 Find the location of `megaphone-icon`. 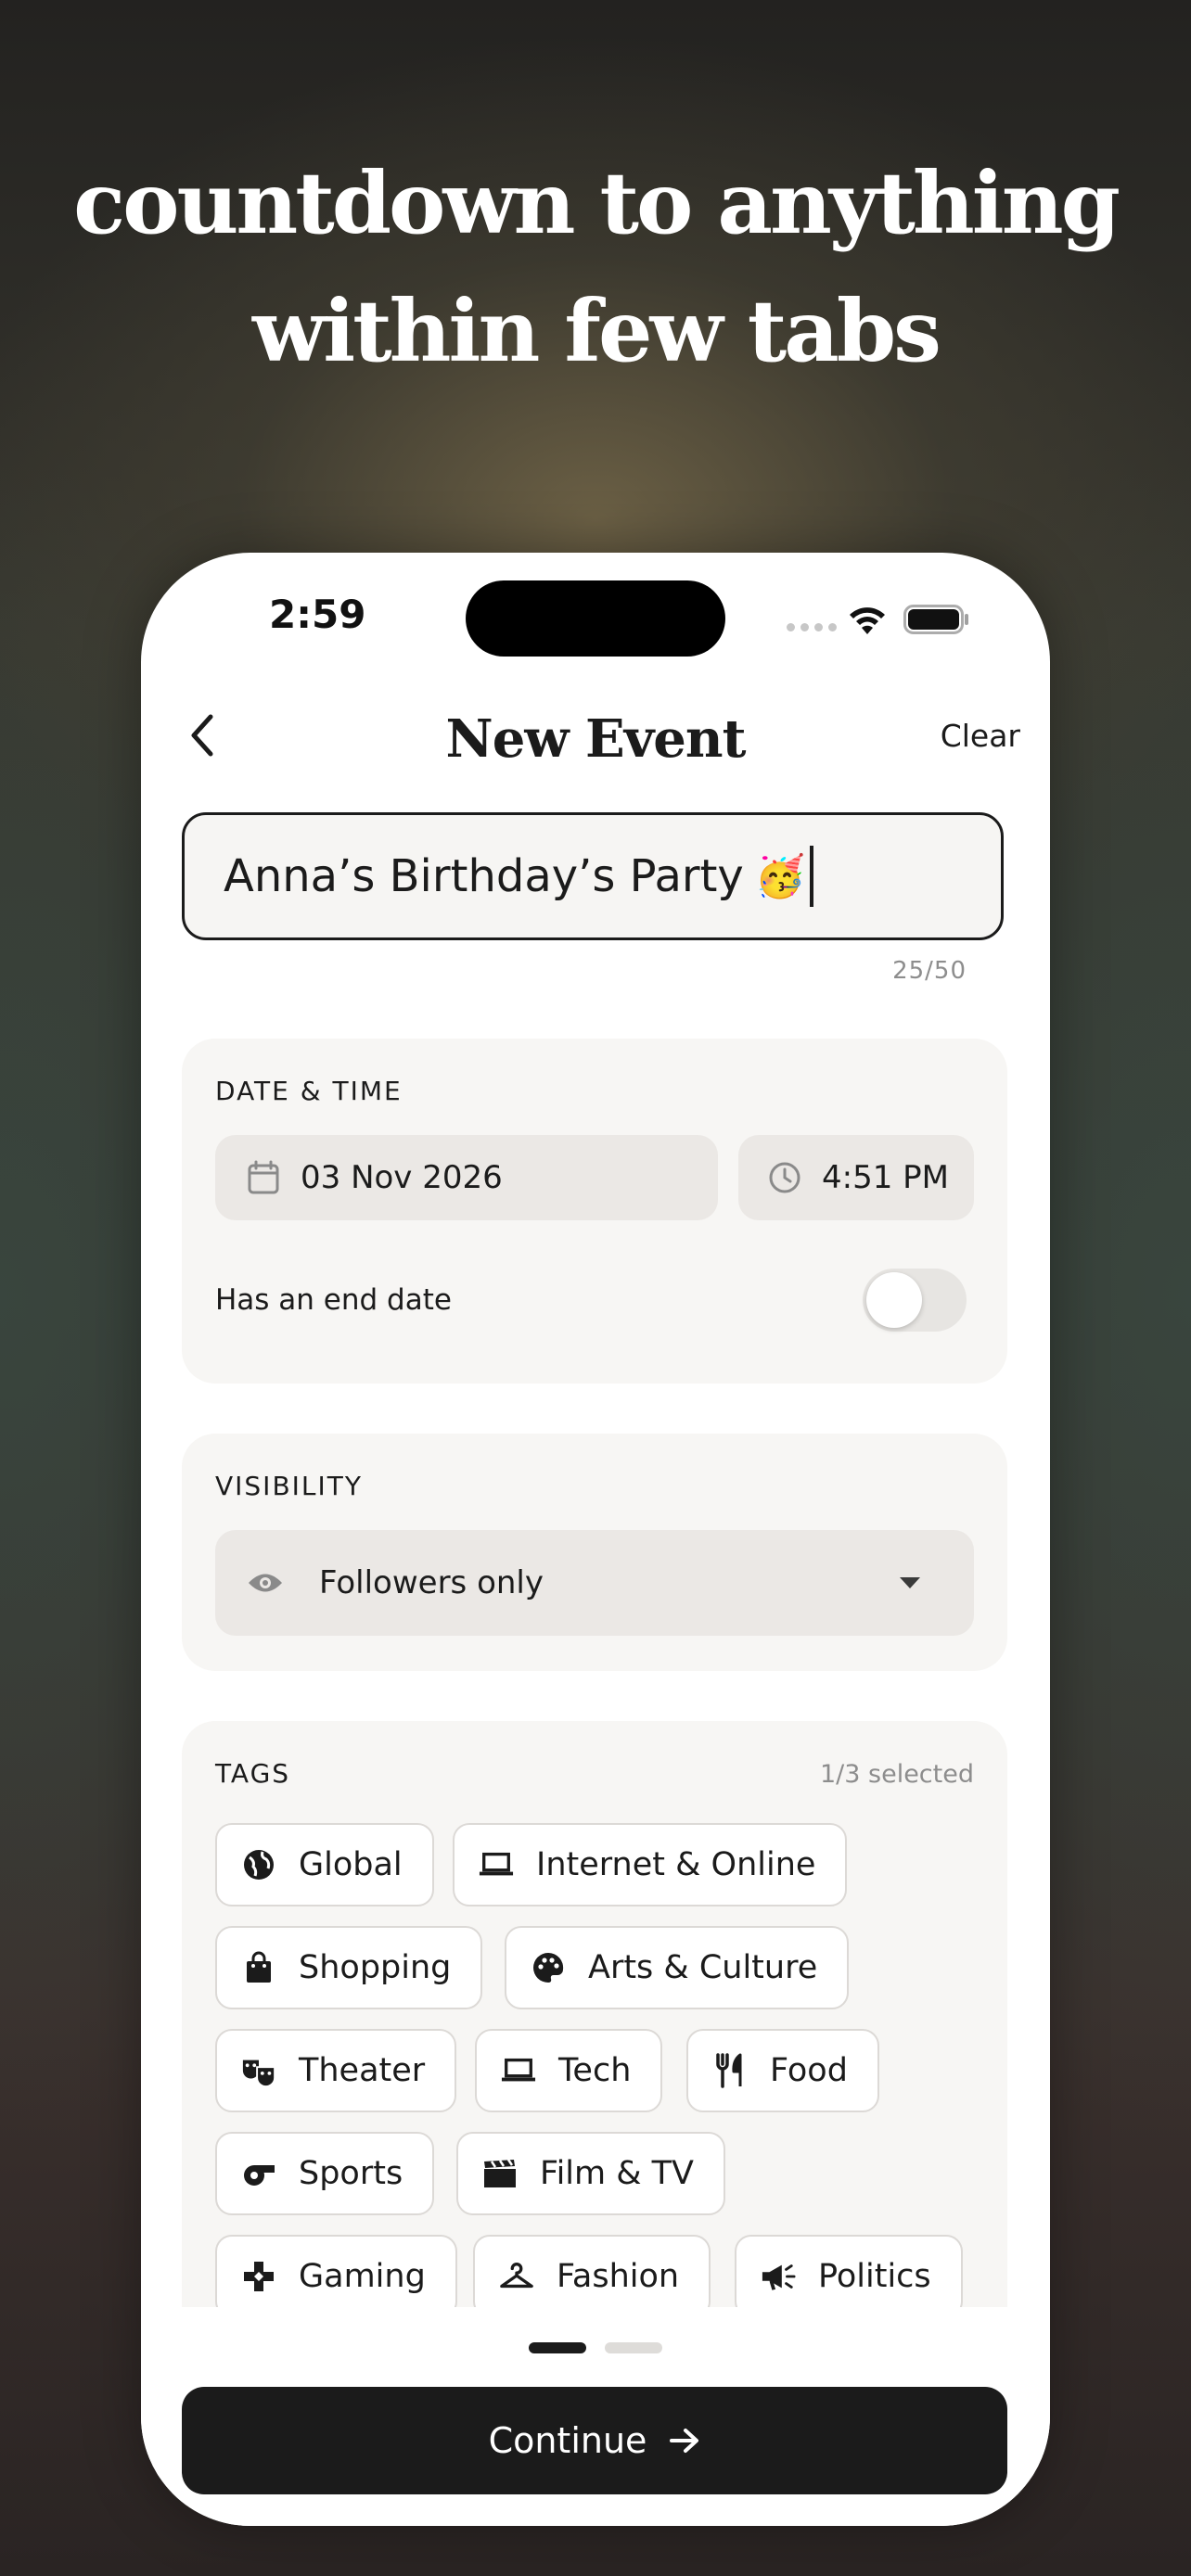

megaphone-icon is located at coordinates (778, 2276).